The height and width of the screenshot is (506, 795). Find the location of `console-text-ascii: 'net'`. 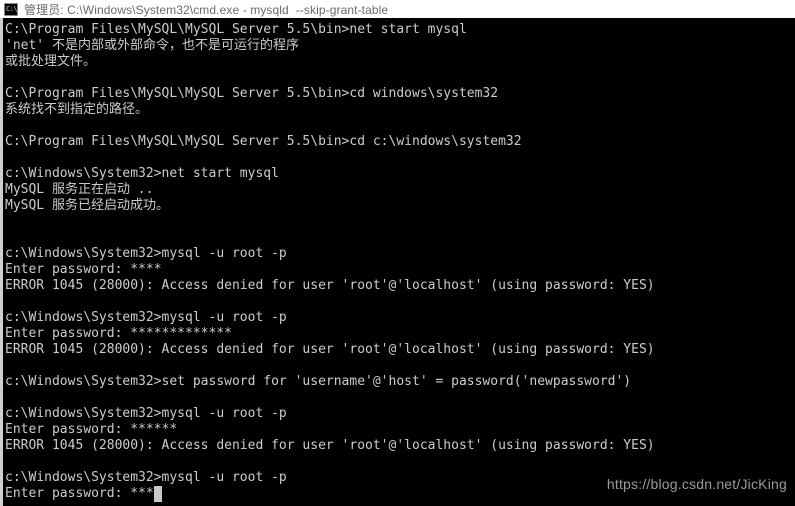

console-text-ascii: 'net' is located at coordinates (28, 45).